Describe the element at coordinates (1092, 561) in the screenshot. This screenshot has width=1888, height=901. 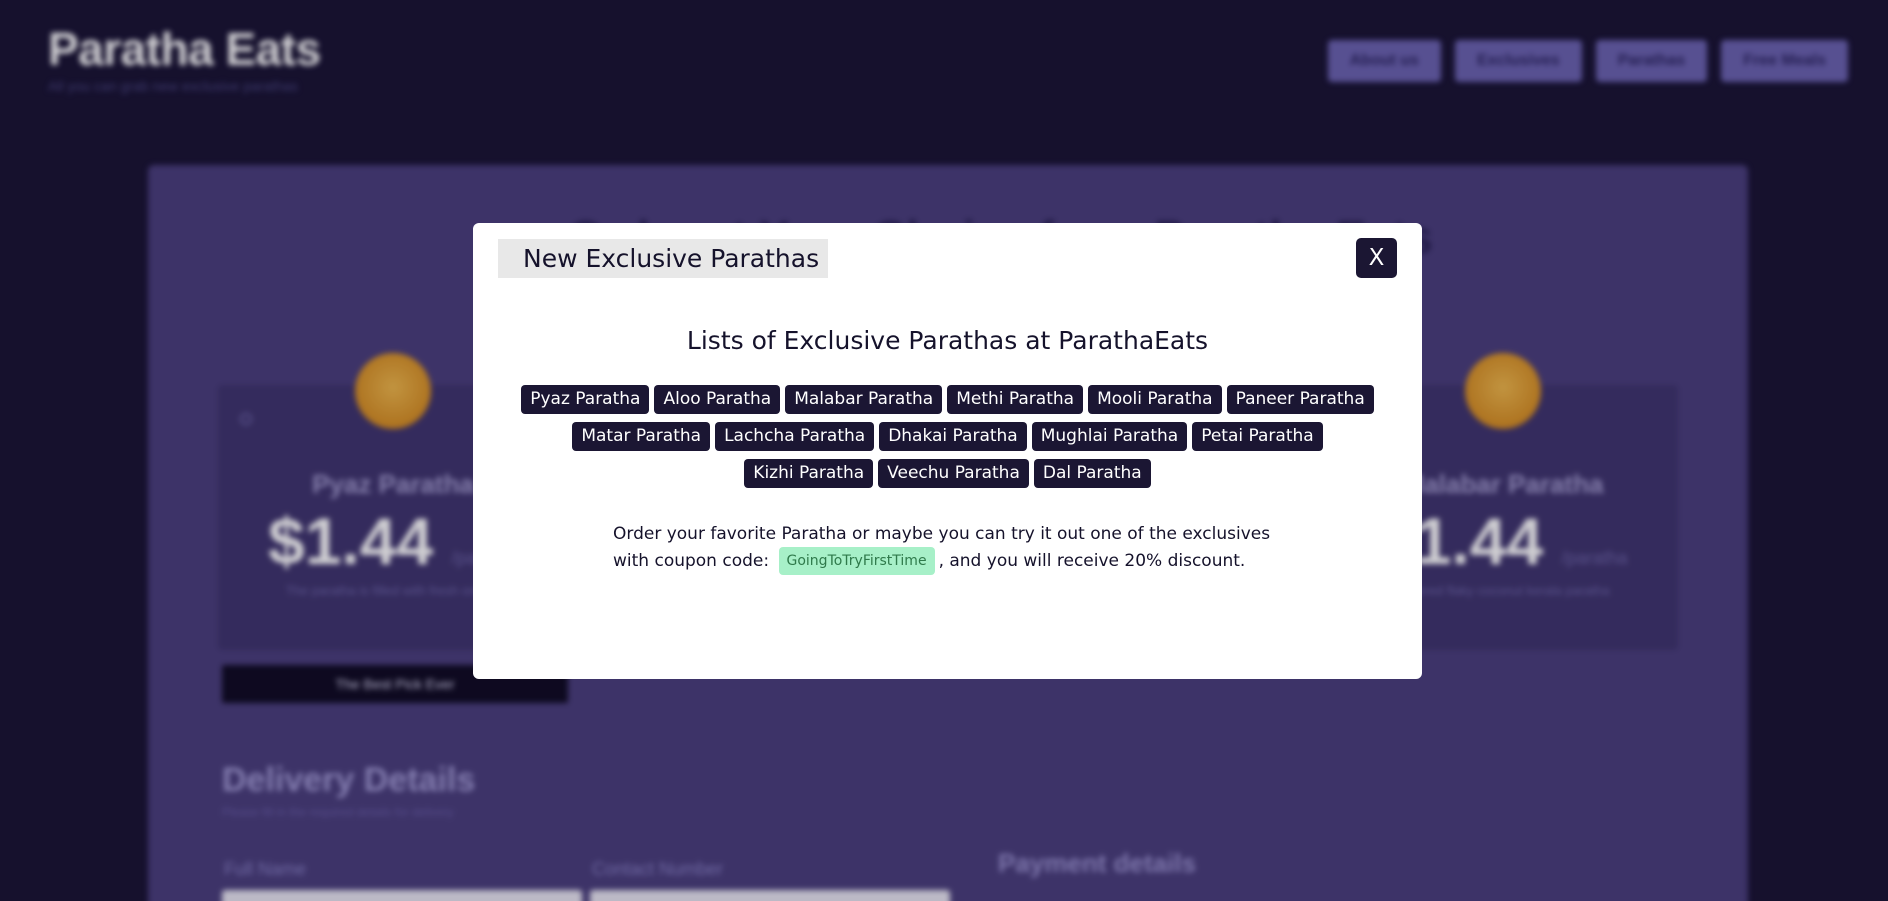
I see `promo-text-after: , and you will receive 20% discount.` at that location.